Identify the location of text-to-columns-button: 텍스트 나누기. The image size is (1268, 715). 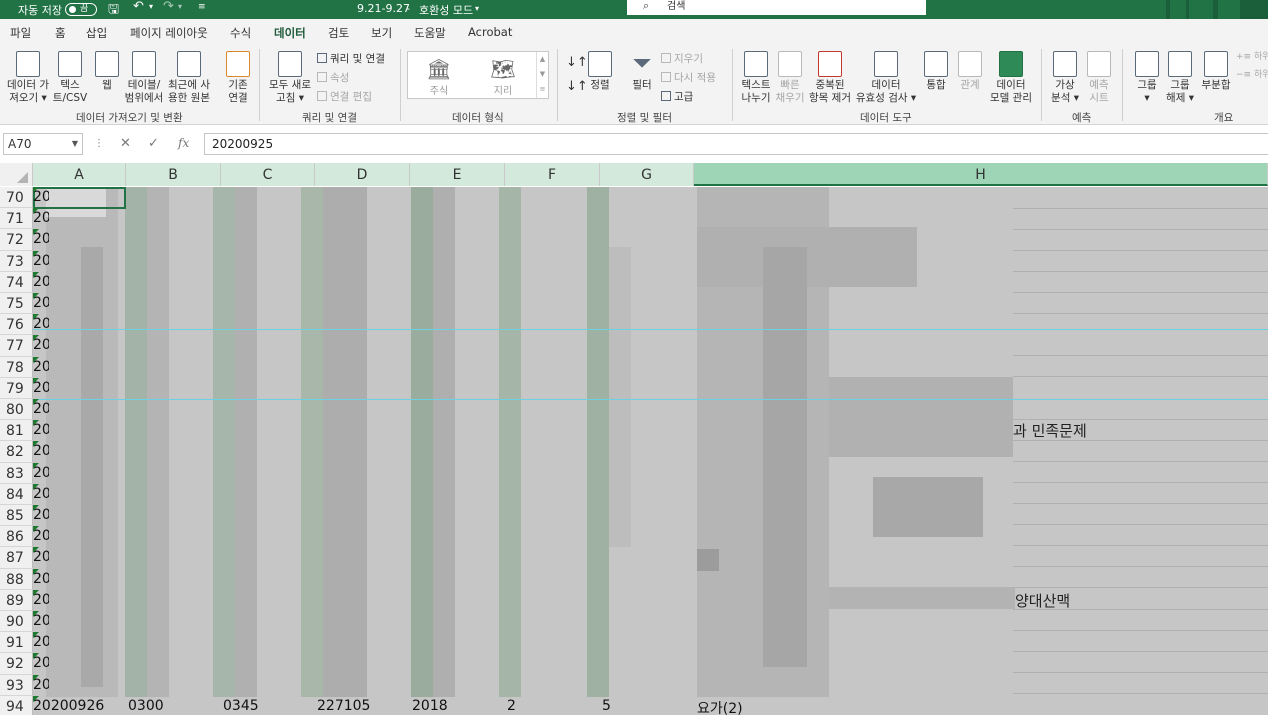
(756, 78).